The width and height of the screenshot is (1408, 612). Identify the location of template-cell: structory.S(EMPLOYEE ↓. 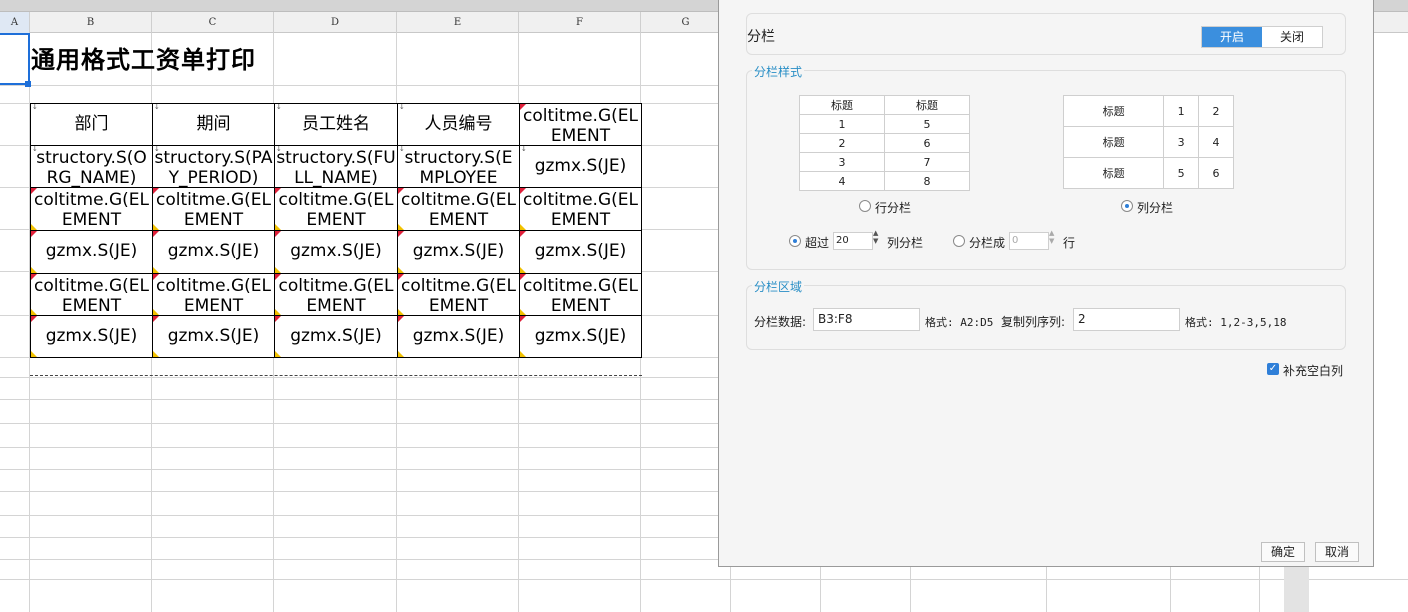
(458, 166).